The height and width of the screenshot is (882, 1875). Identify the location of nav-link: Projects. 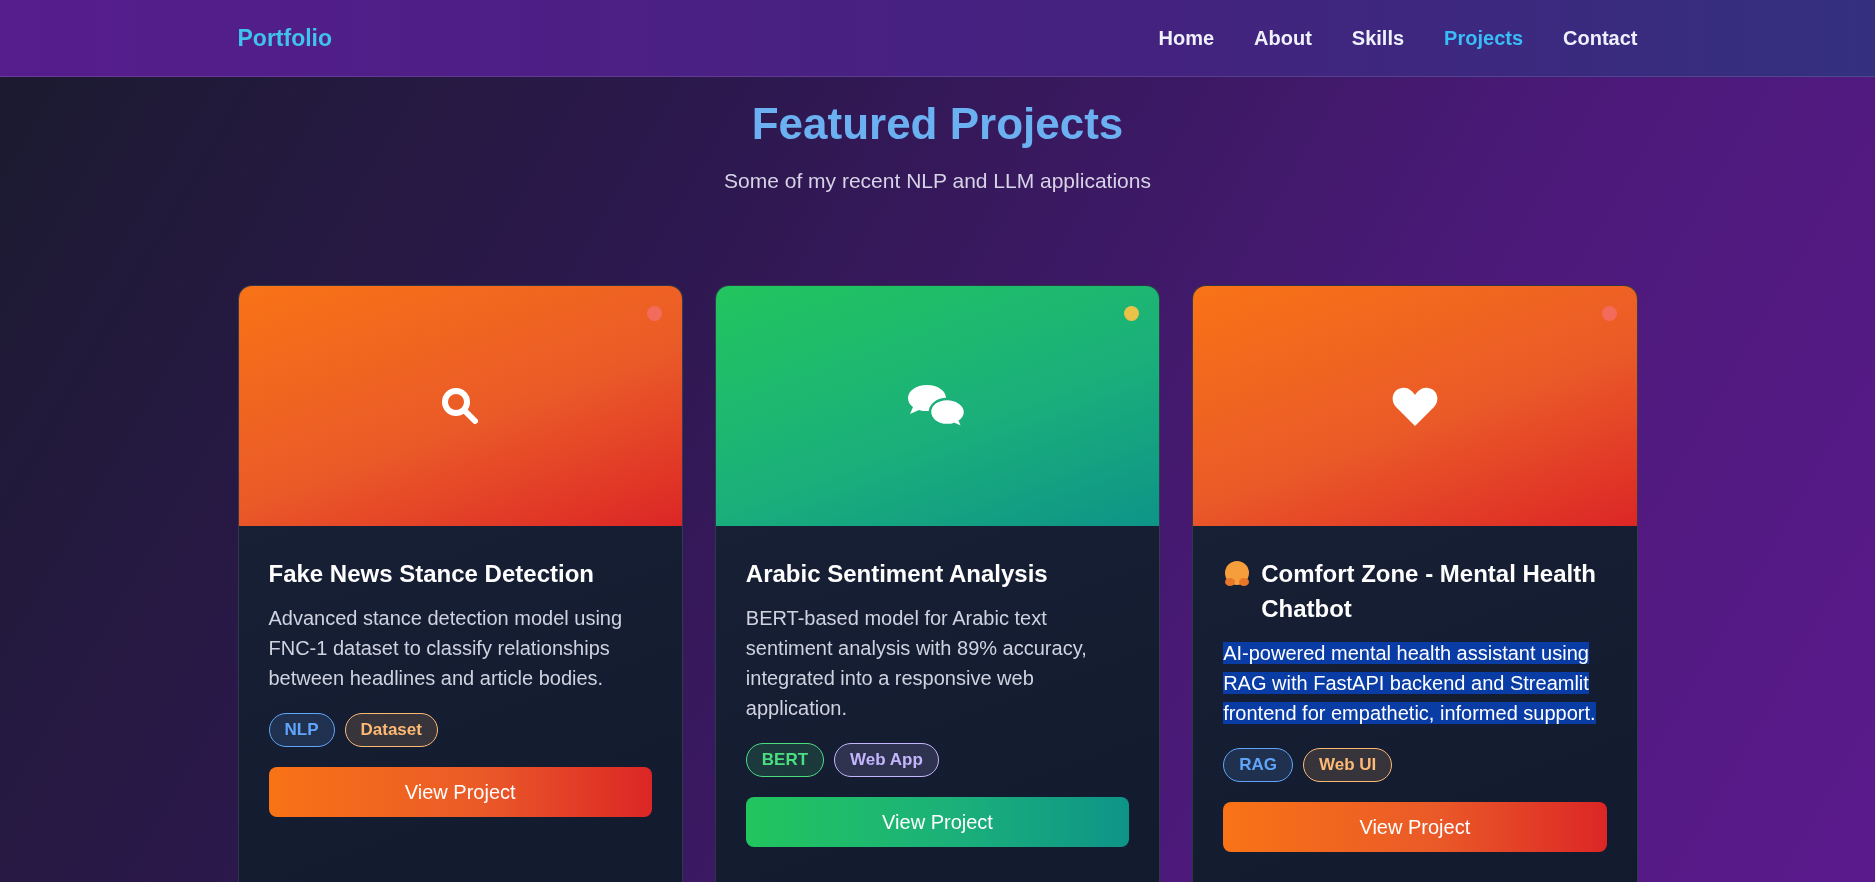
(1484, 38).